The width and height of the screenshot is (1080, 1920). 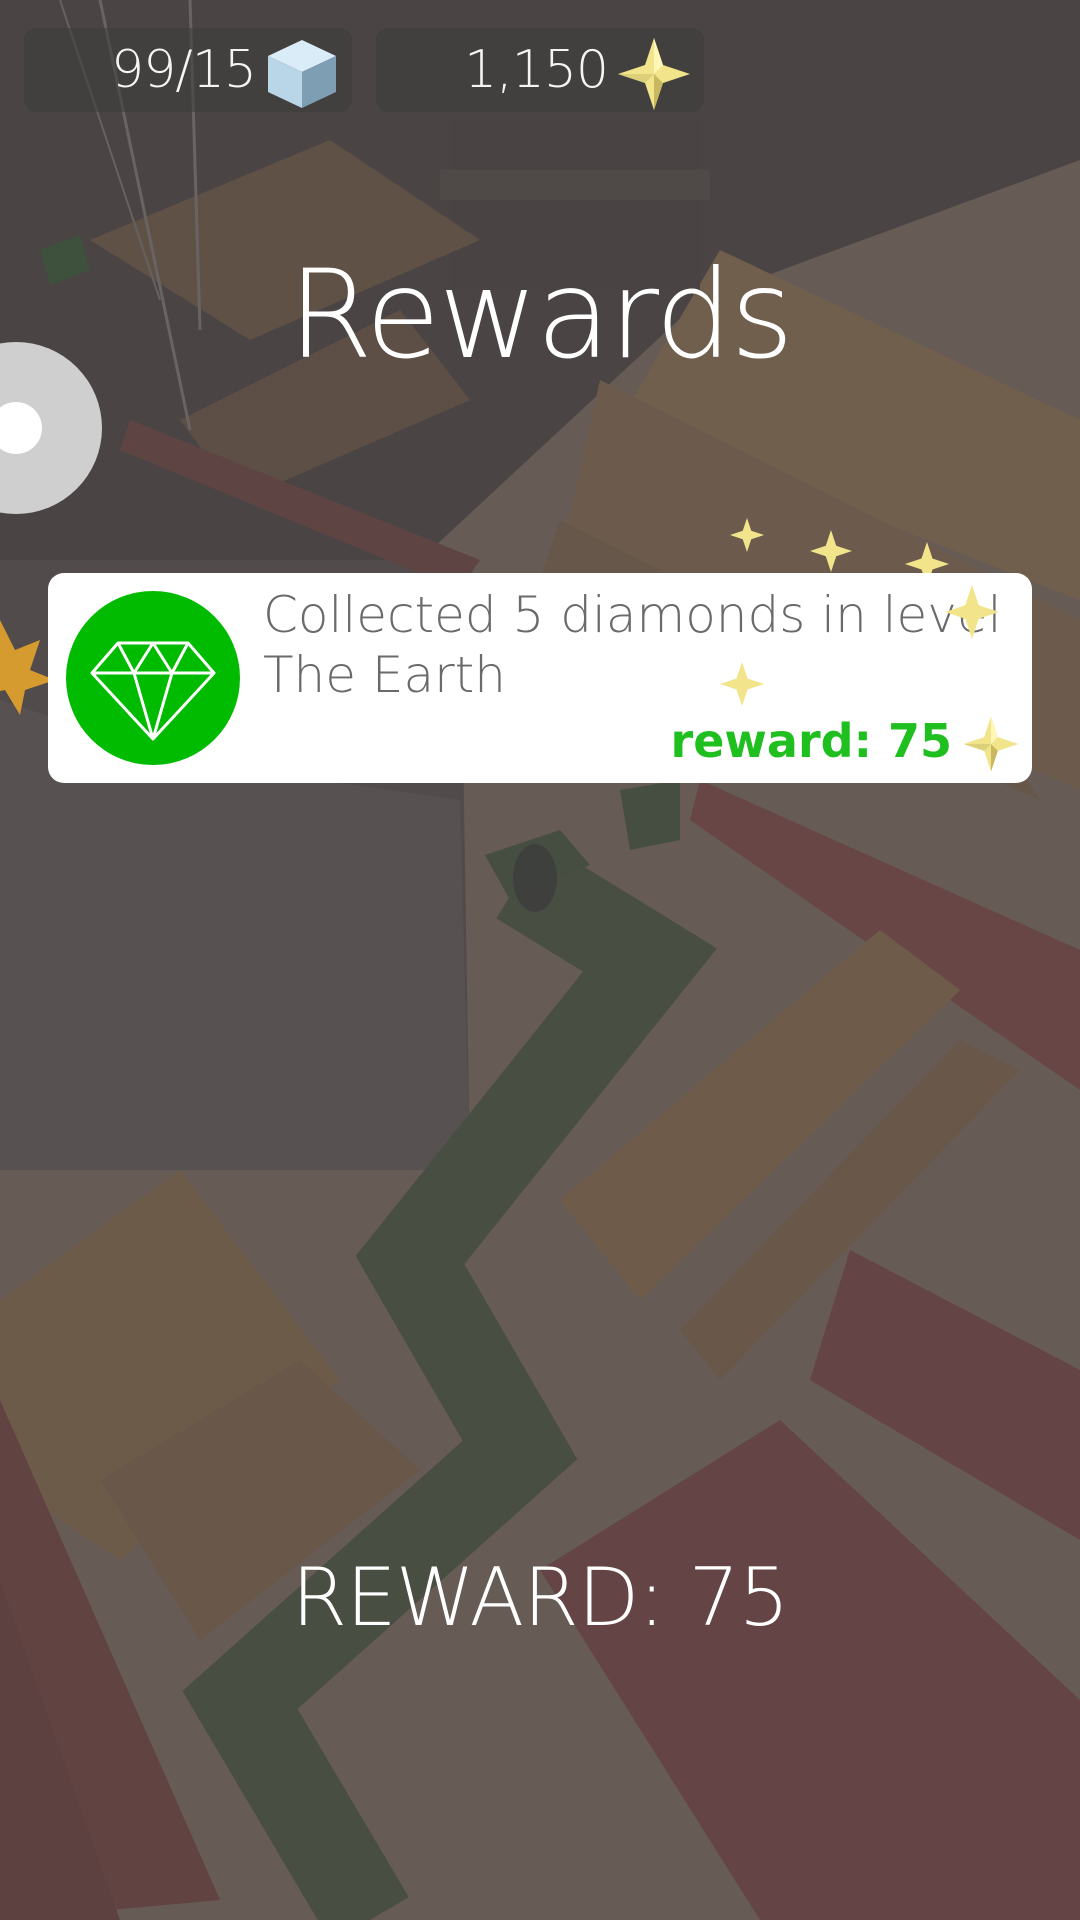 I want to click on cube-icon, so click(x=302, y=74).